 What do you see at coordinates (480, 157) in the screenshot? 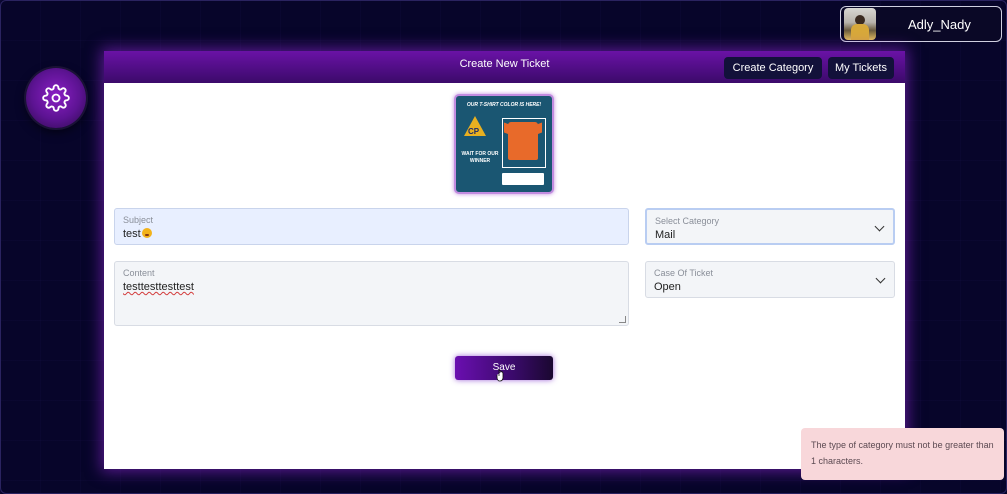
I see `ticket-image-caption: WAIT FOR OUR WINNER` at bounding box center [480, 157].